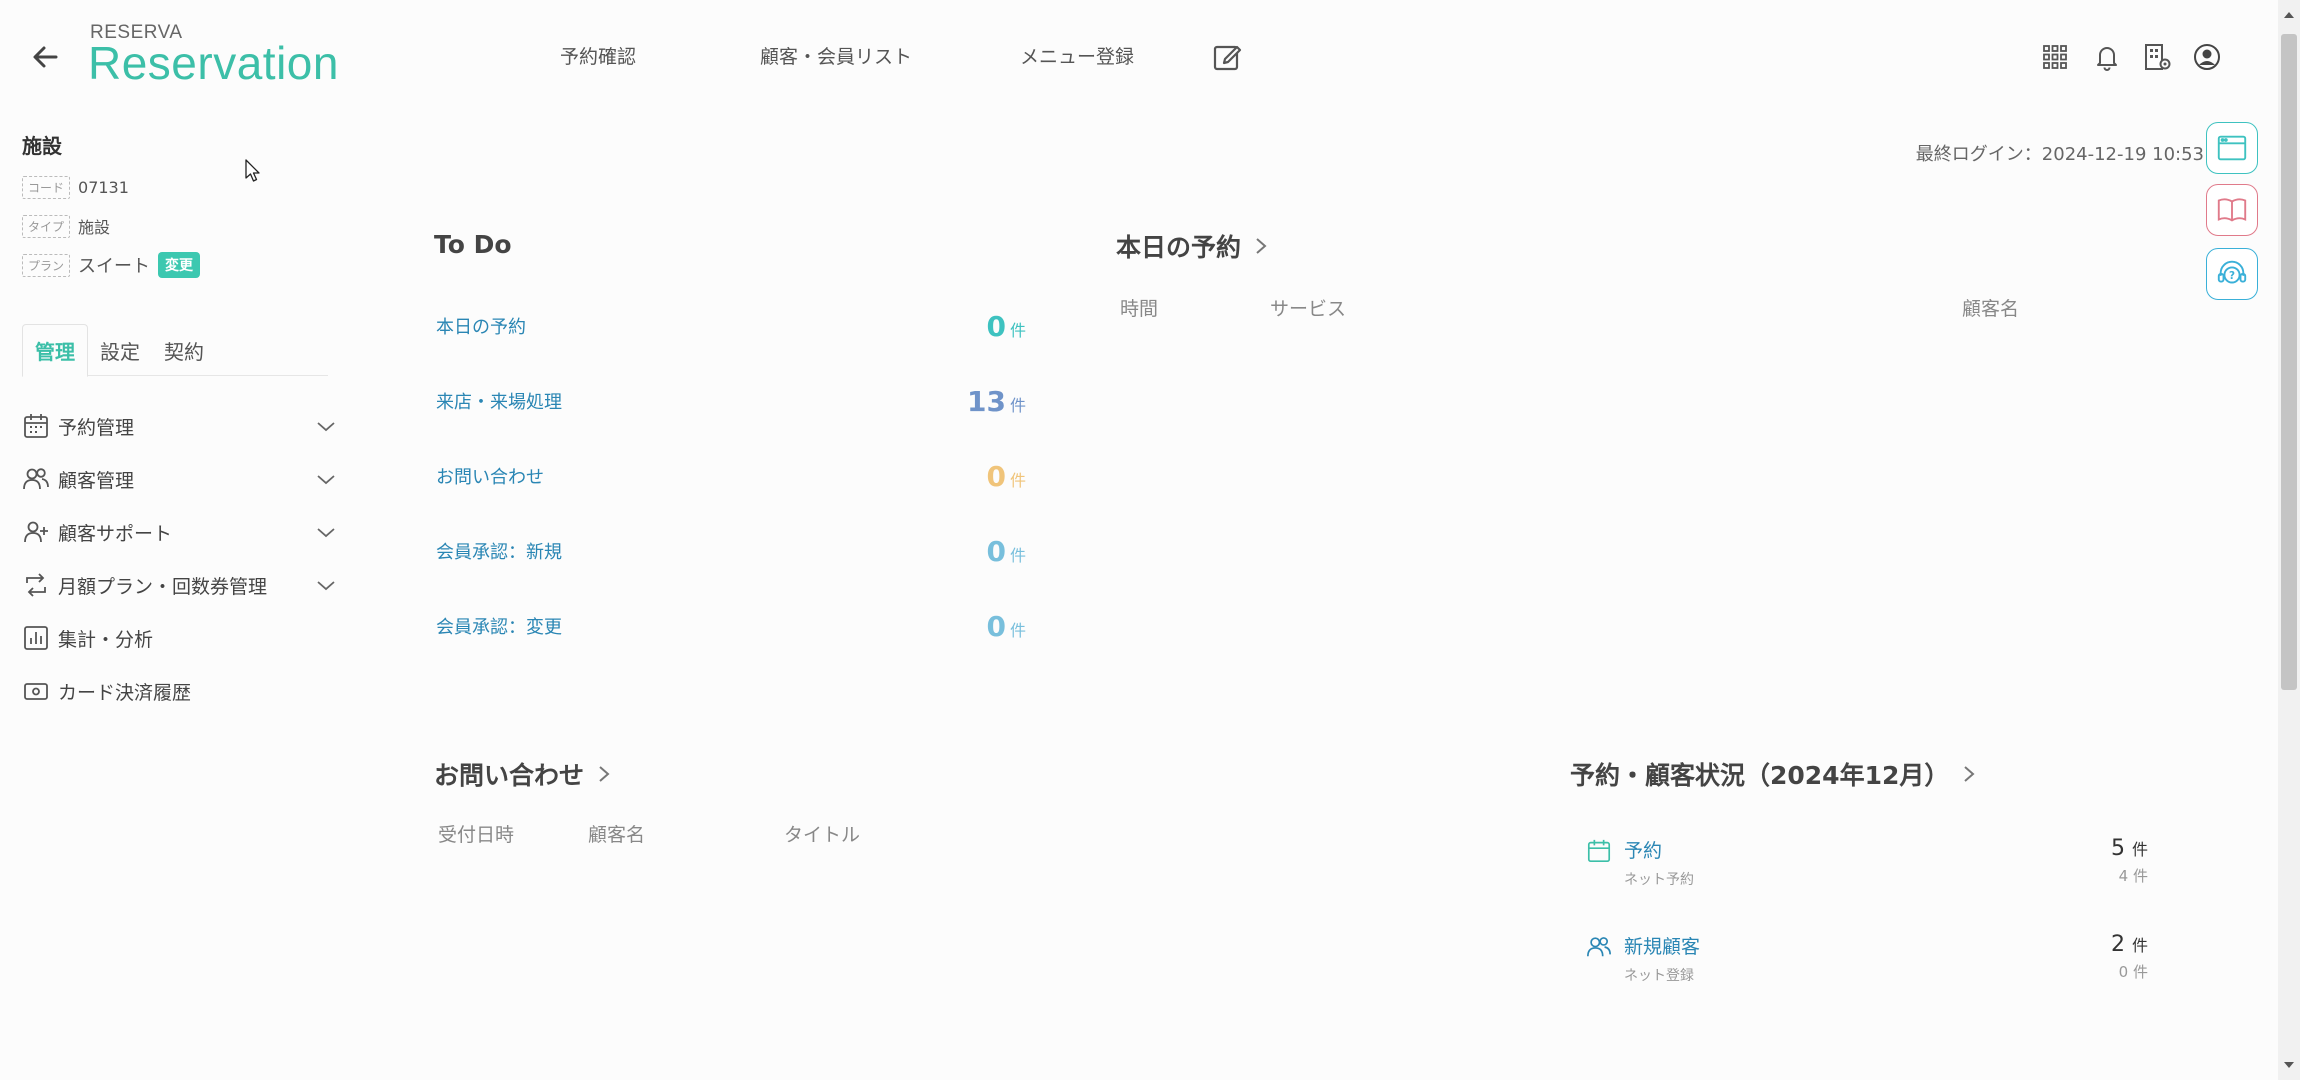 This screenshot has height=1080, width=2300. Describe the element at coordinates (1179, 247) in the screenshot. I see `today-reservations-title-text: 本日の予約` at that location.